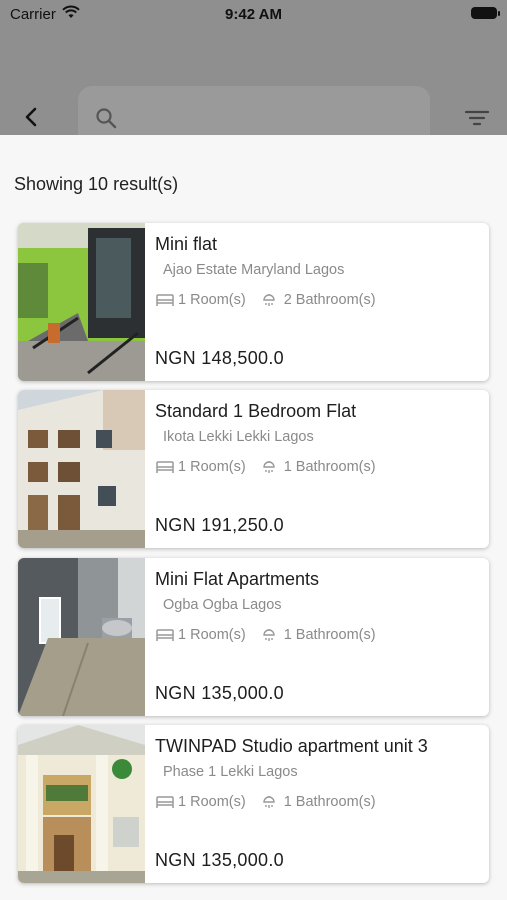 The image size is (507, 900). I want to click on filter-icon, so click(477, 118).